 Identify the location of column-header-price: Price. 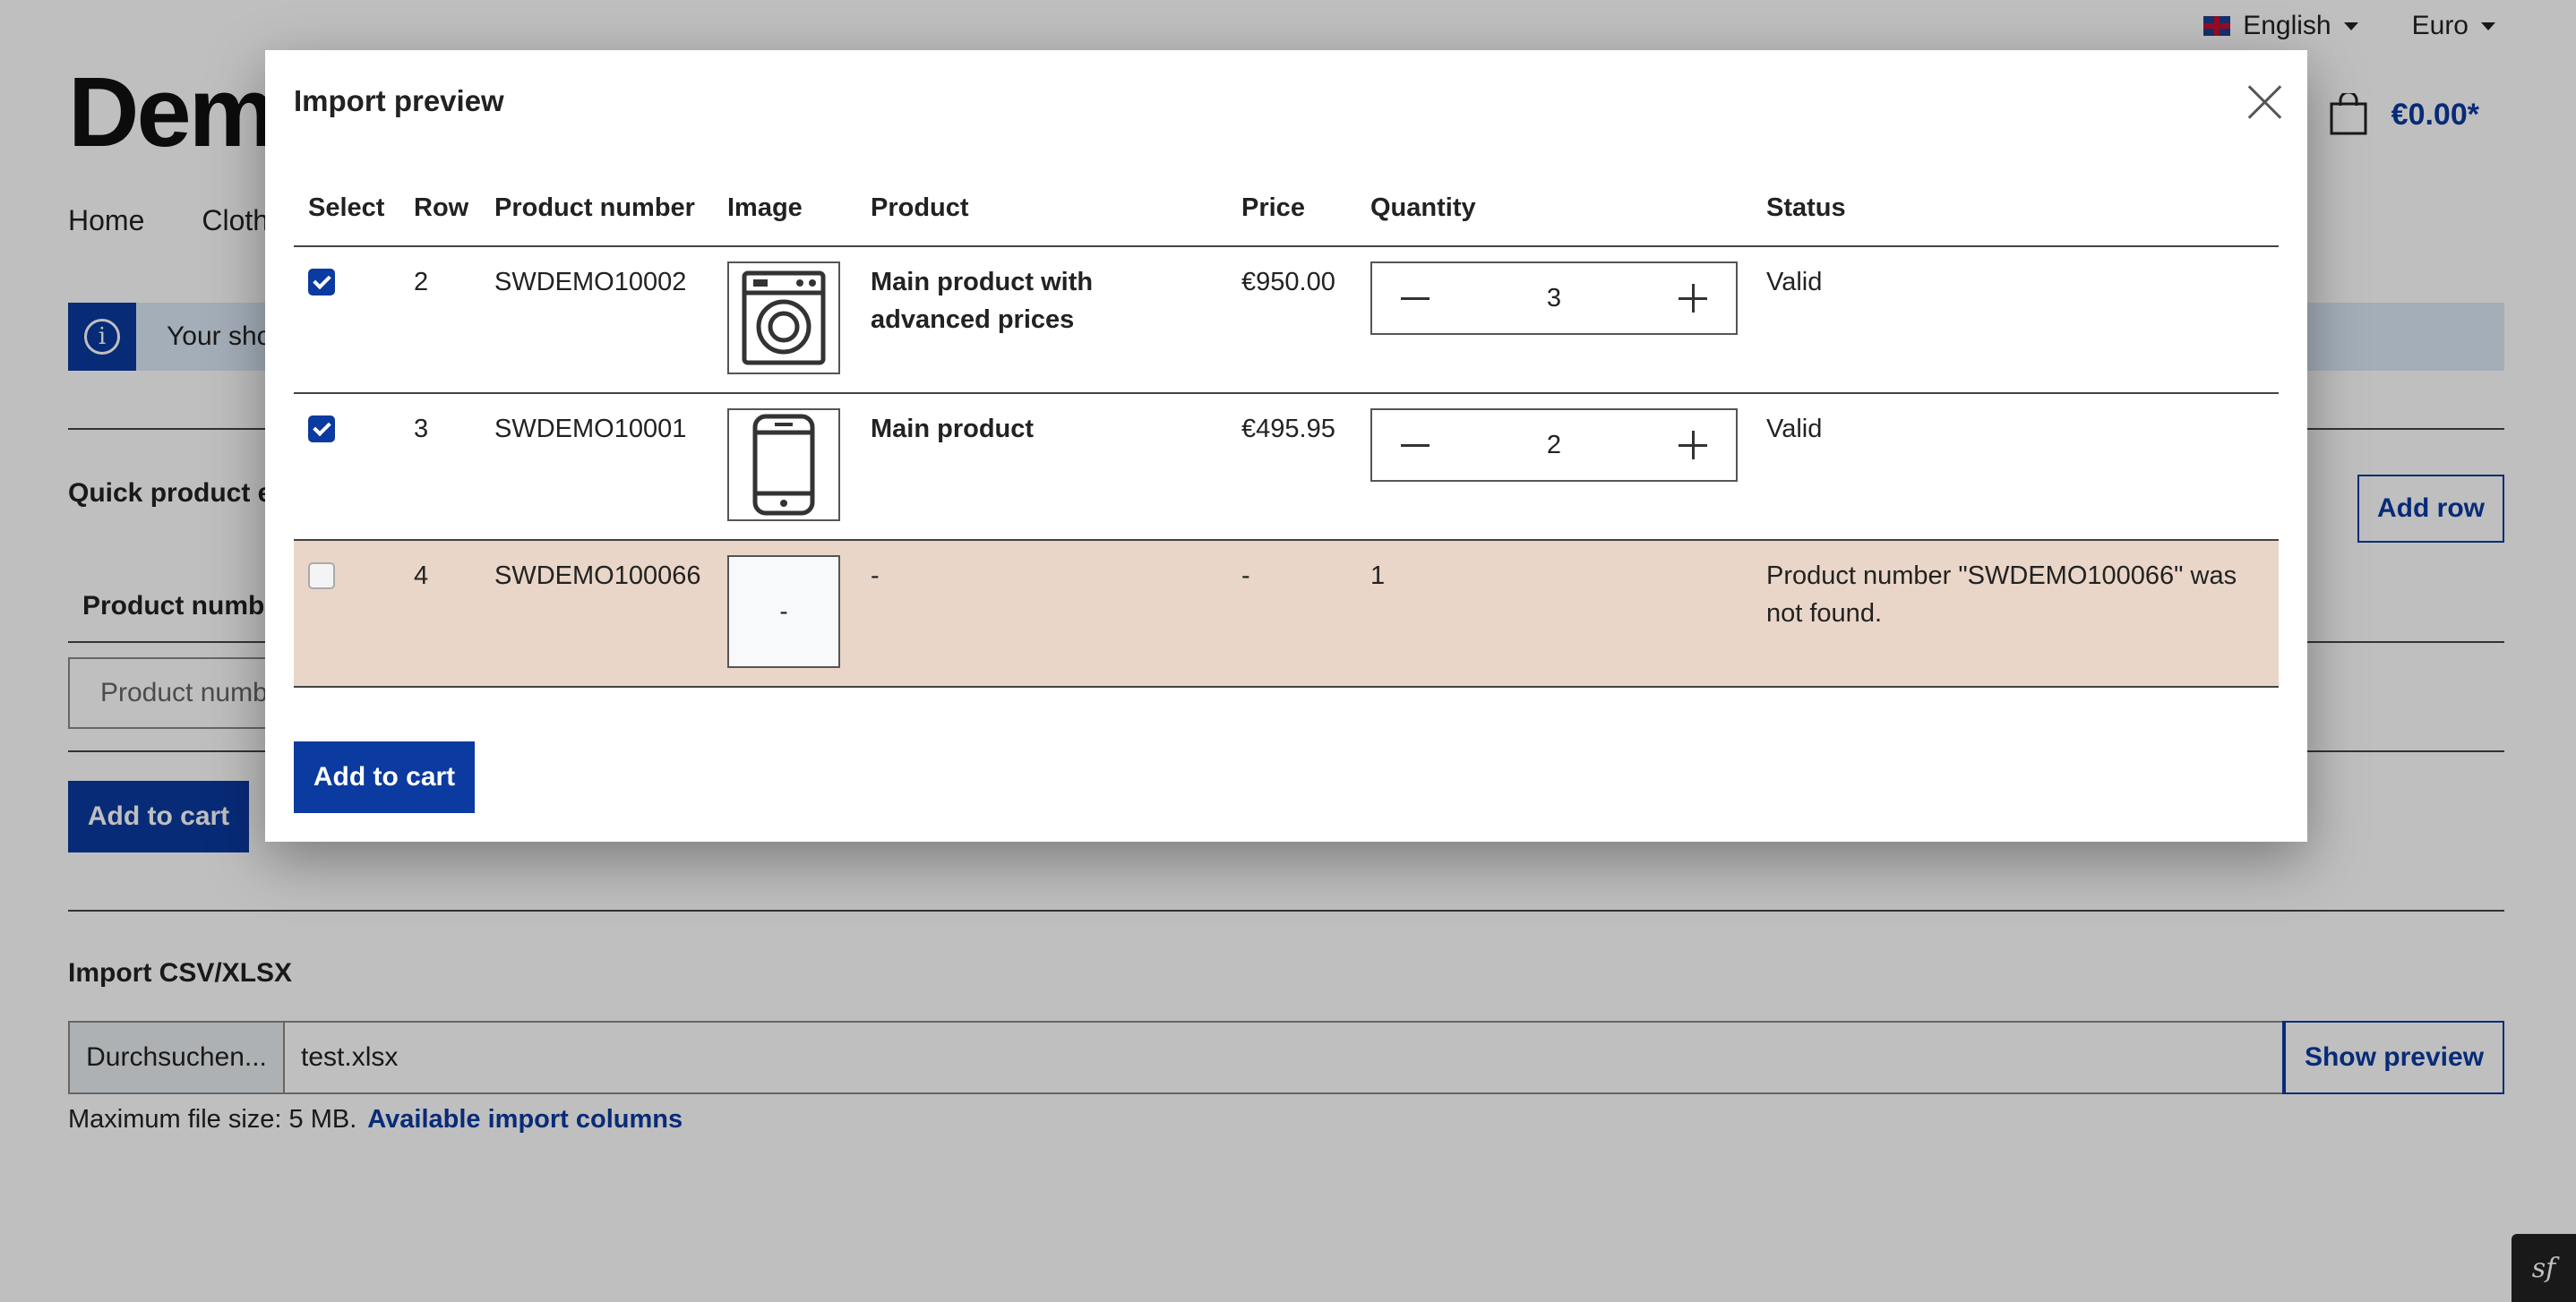
(1273, 208).